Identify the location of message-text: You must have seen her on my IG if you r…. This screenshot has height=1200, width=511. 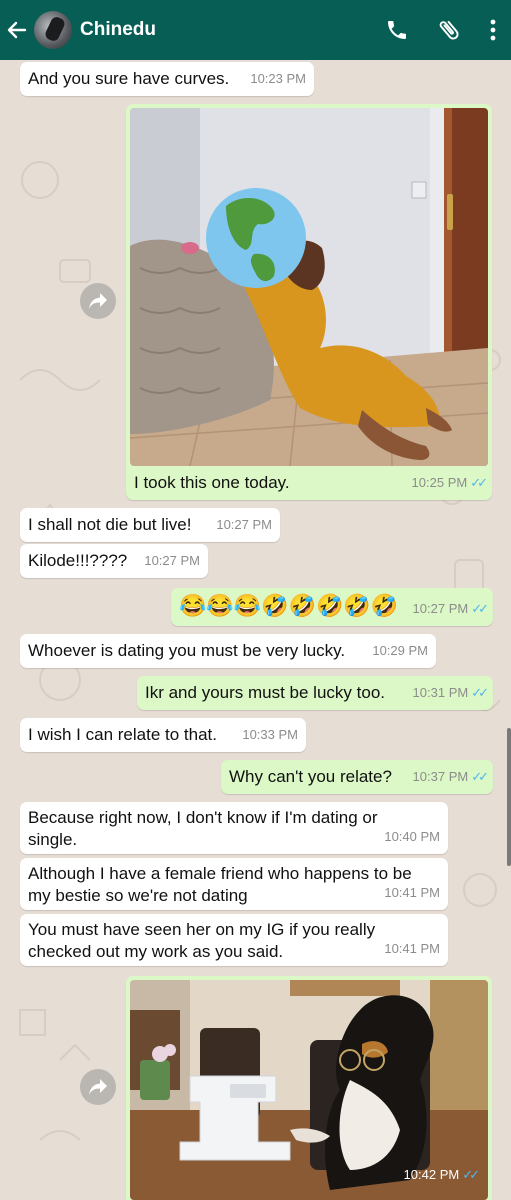
(202, 940).